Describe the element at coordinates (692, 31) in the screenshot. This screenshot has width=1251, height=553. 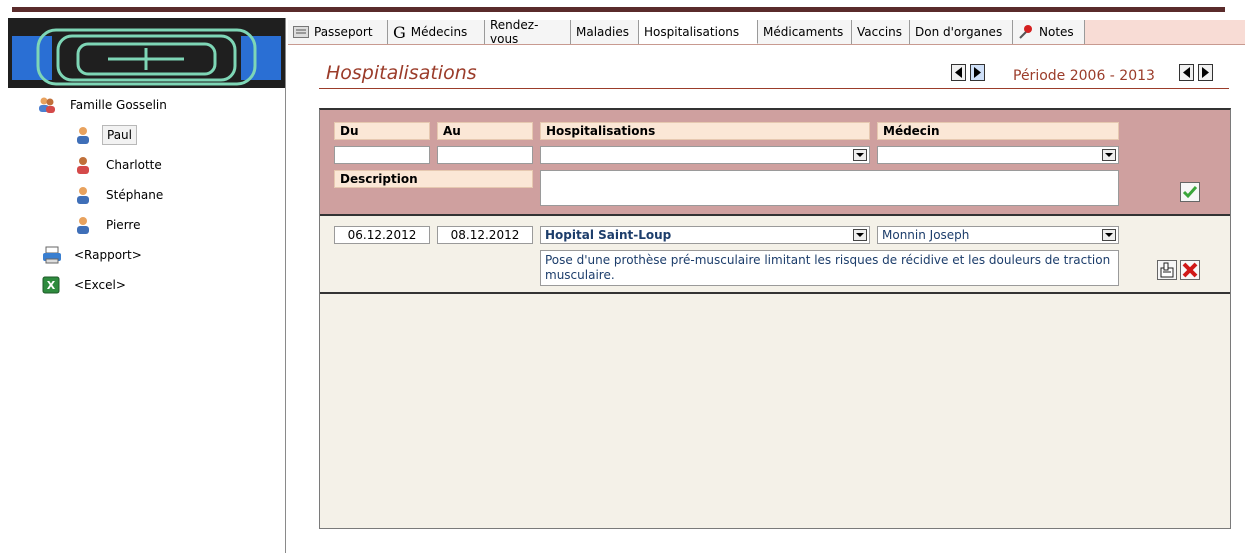
I see `tab-label: Hospitalisations` at that location.